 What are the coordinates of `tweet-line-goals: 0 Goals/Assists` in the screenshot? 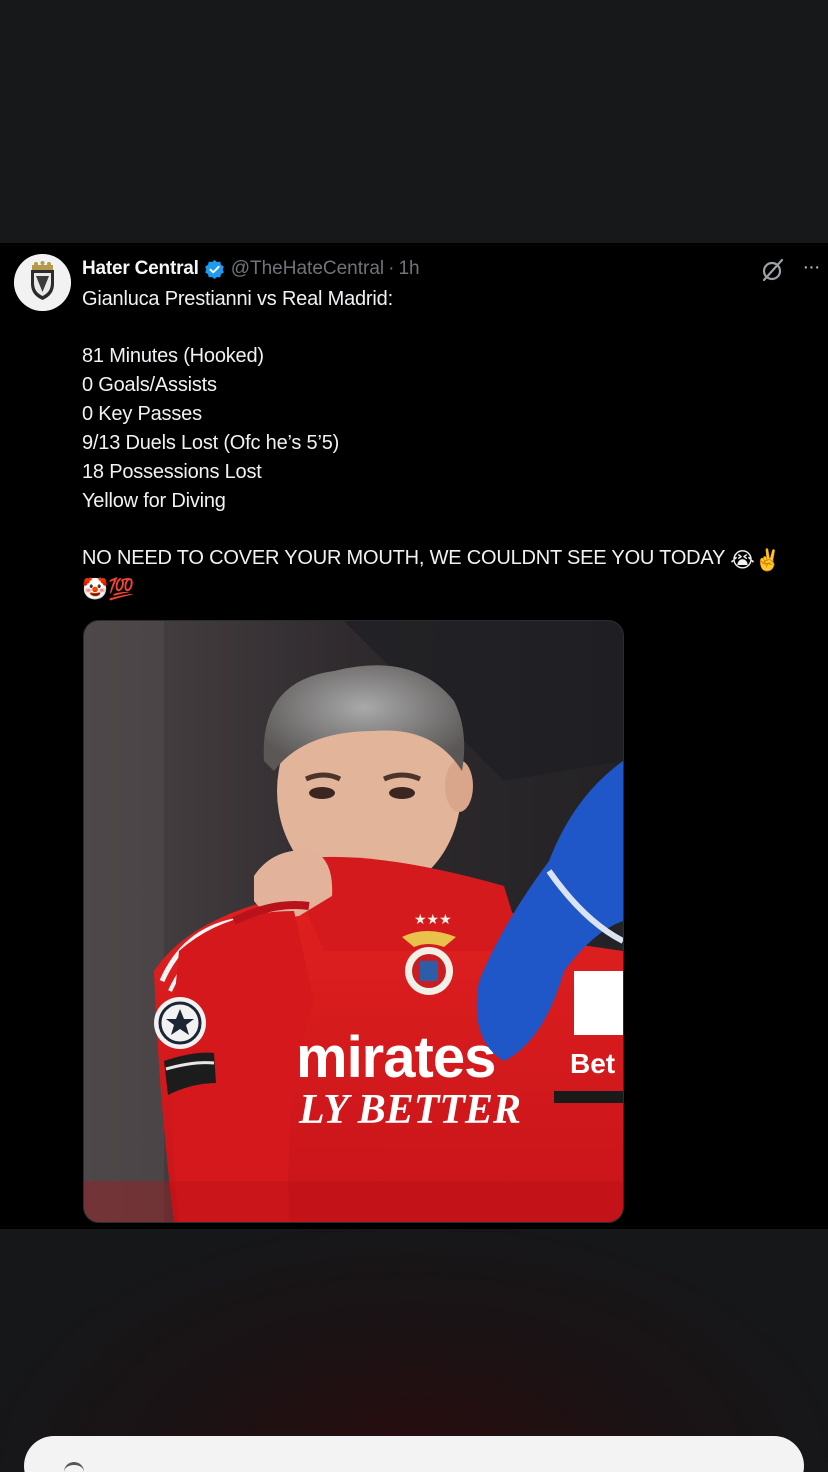 It's located at (149, 385).